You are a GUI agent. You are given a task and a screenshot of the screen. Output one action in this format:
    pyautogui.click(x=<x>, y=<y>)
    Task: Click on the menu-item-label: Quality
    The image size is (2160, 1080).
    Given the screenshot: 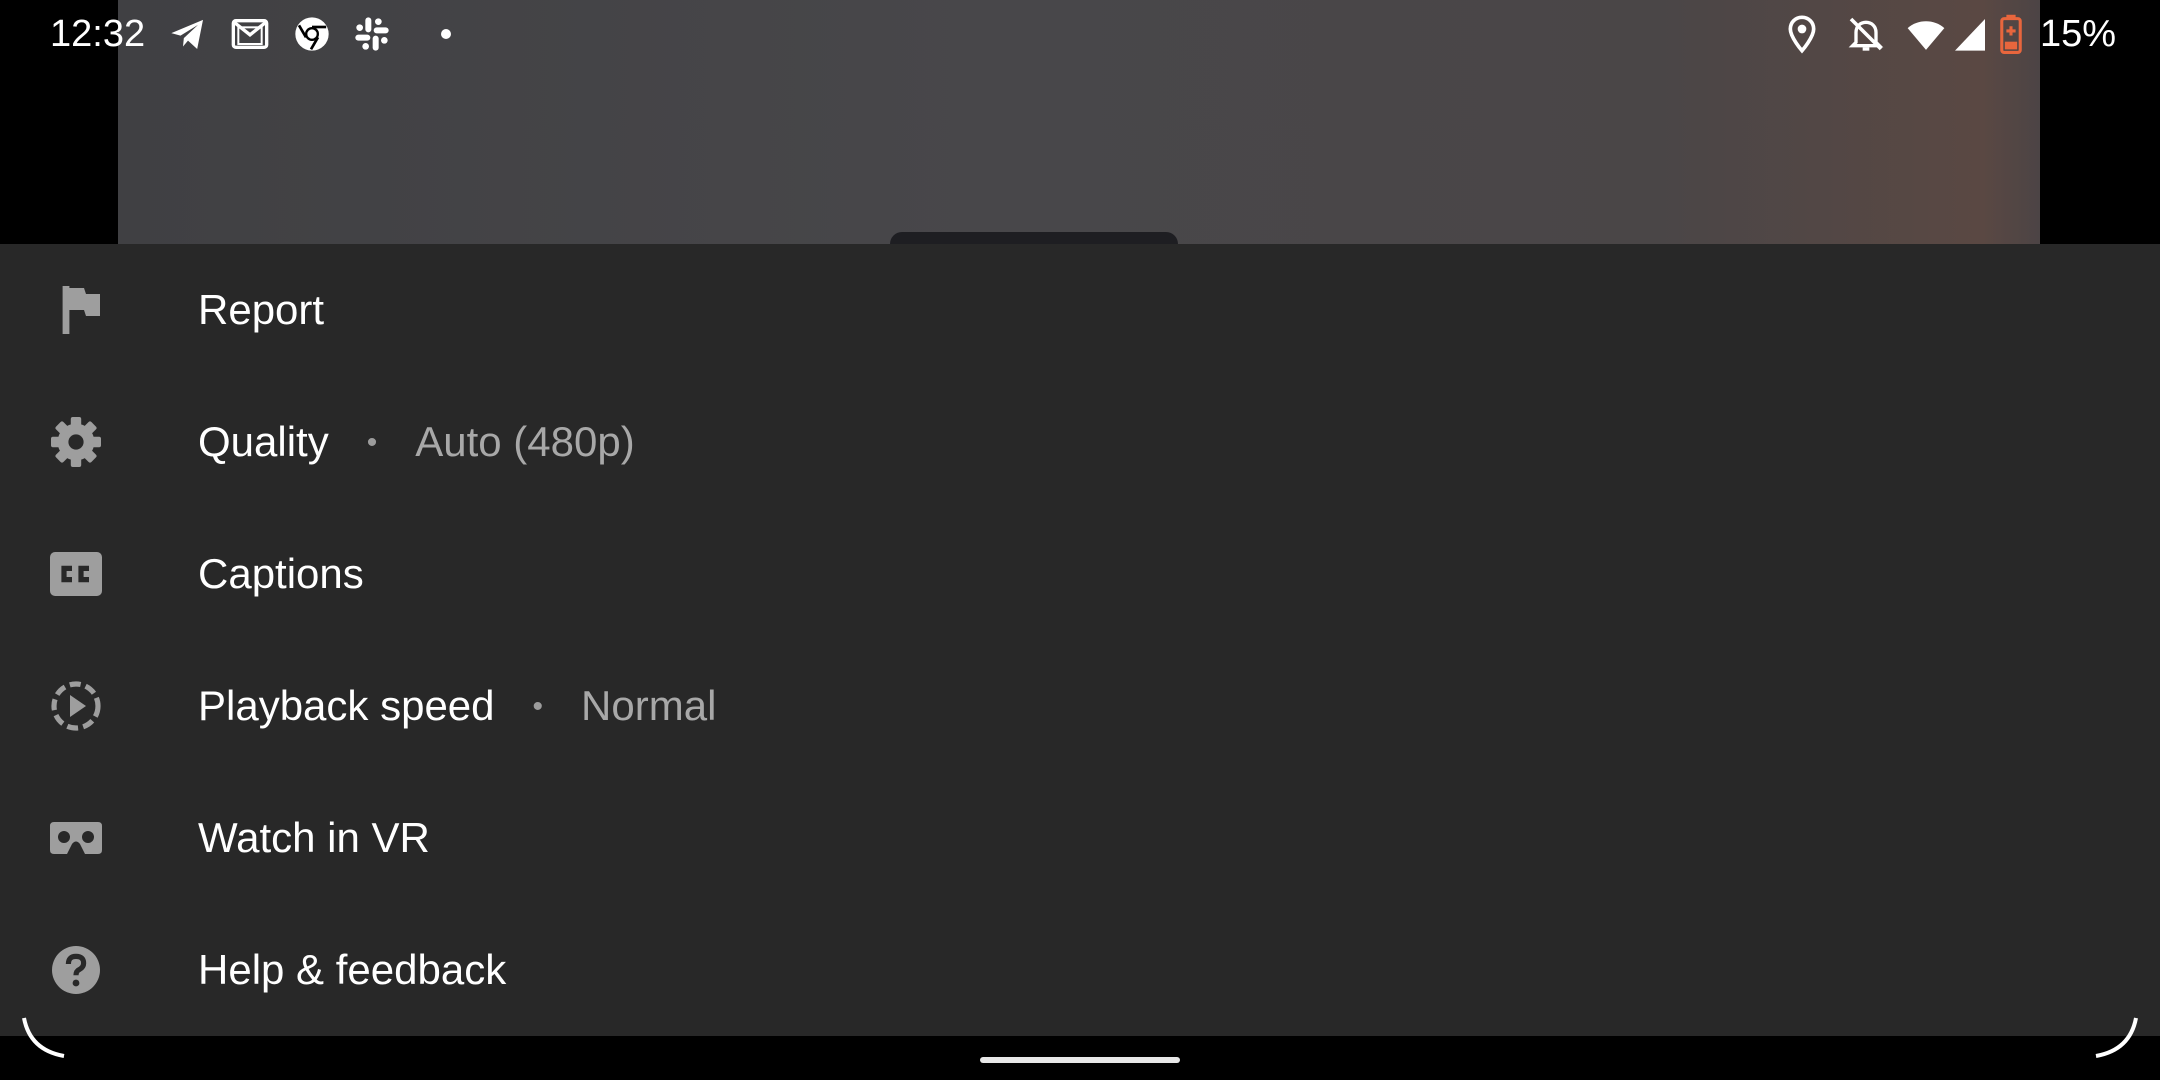 What is the action you would take?
    pyautogui.click(x=263, y=441)
    